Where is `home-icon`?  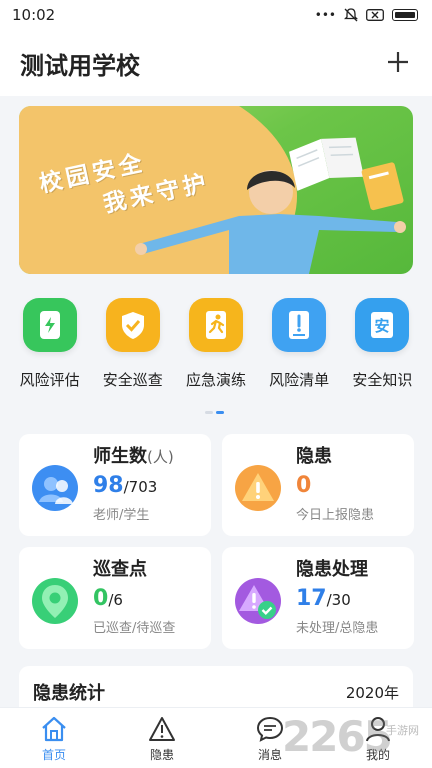
home-icon is located at coordinates (54, 729).